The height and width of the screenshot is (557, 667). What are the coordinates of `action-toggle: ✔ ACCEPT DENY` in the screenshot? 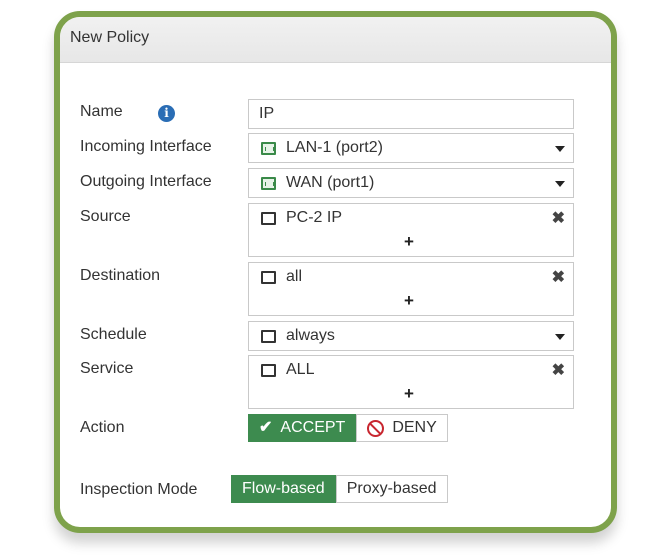 It's located at (348, 428).